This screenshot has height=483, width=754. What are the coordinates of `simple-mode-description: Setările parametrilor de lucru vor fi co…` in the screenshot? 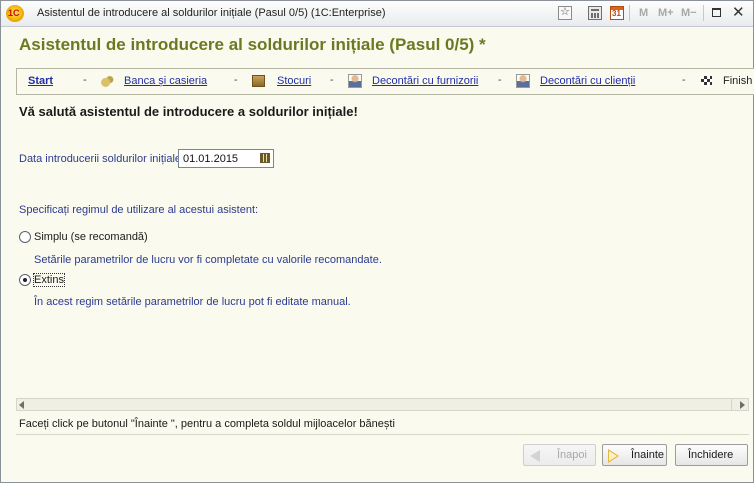 It's located at (208, 260).